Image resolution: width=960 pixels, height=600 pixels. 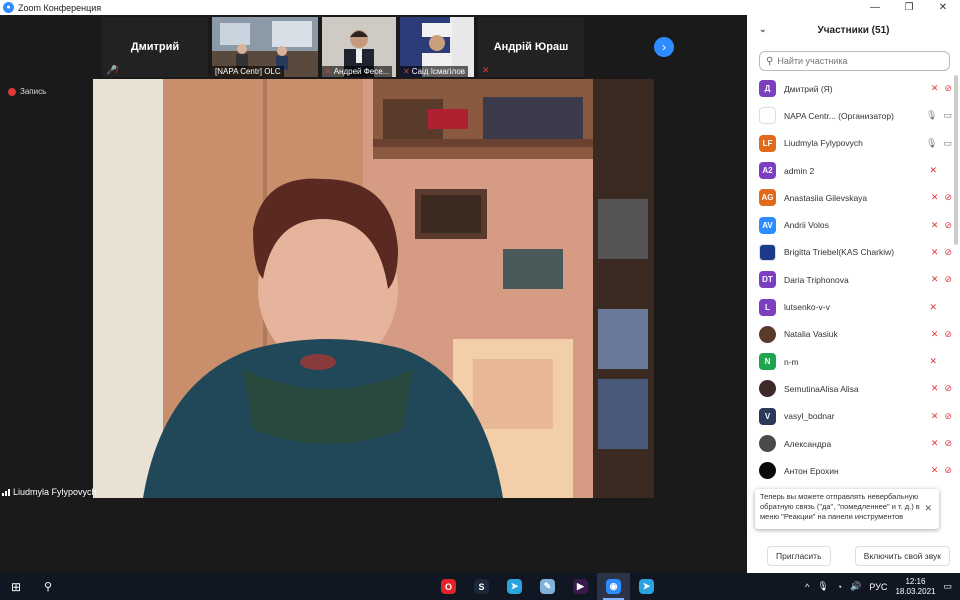 What do you see at coordinates (767, 89) in the screenshot?
I see `avatar: Д` at bounding box center [767, 89].